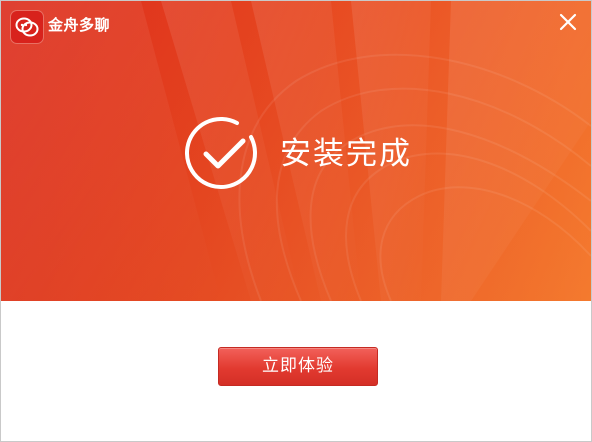 This screenshot has width=592, height=442. I want to click on close-icon, so click(568, 22).